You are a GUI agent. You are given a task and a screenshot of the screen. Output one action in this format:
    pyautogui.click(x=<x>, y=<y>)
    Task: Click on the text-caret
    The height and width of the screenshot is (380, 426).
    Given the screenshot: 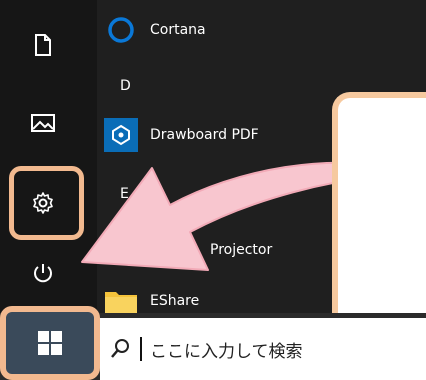 What is the action you would take?
    pyautogui.click(x=141, y=349)
    